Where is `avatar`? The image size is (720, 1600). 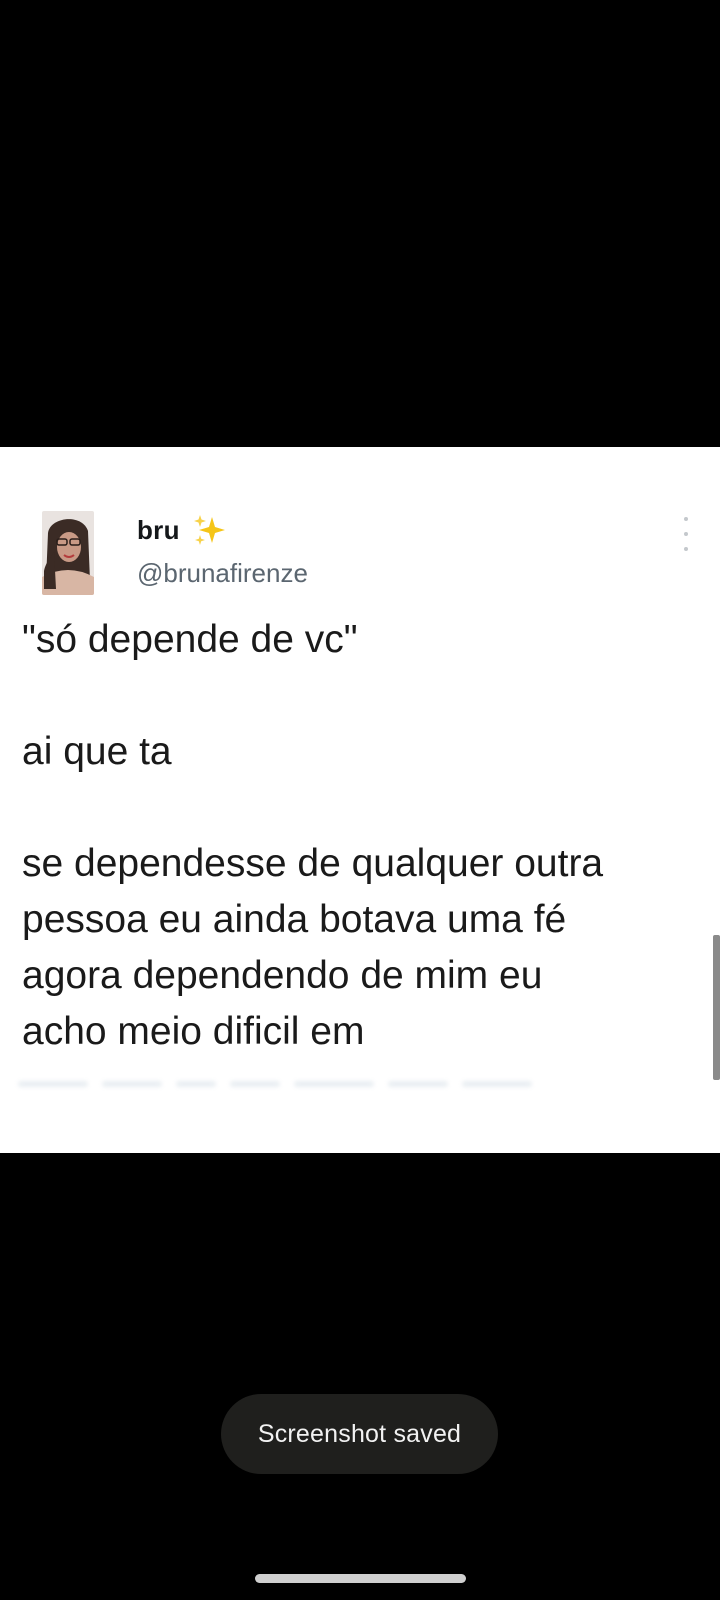
avatar is located at coordinates (68, 553).